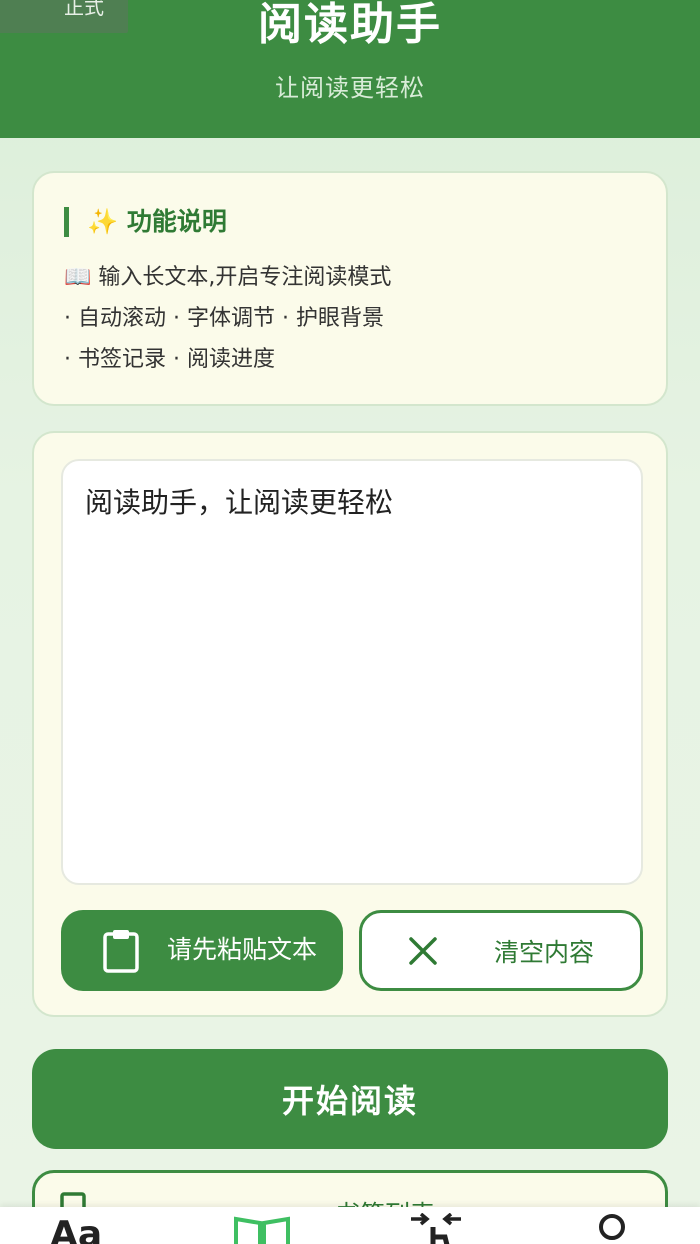 The height and width of the screenshot is (1244, 700). Describe the element at coordinates (242, 950) in the screenshot. I see `paste-button-label: 请先粘贴文本` at that location.